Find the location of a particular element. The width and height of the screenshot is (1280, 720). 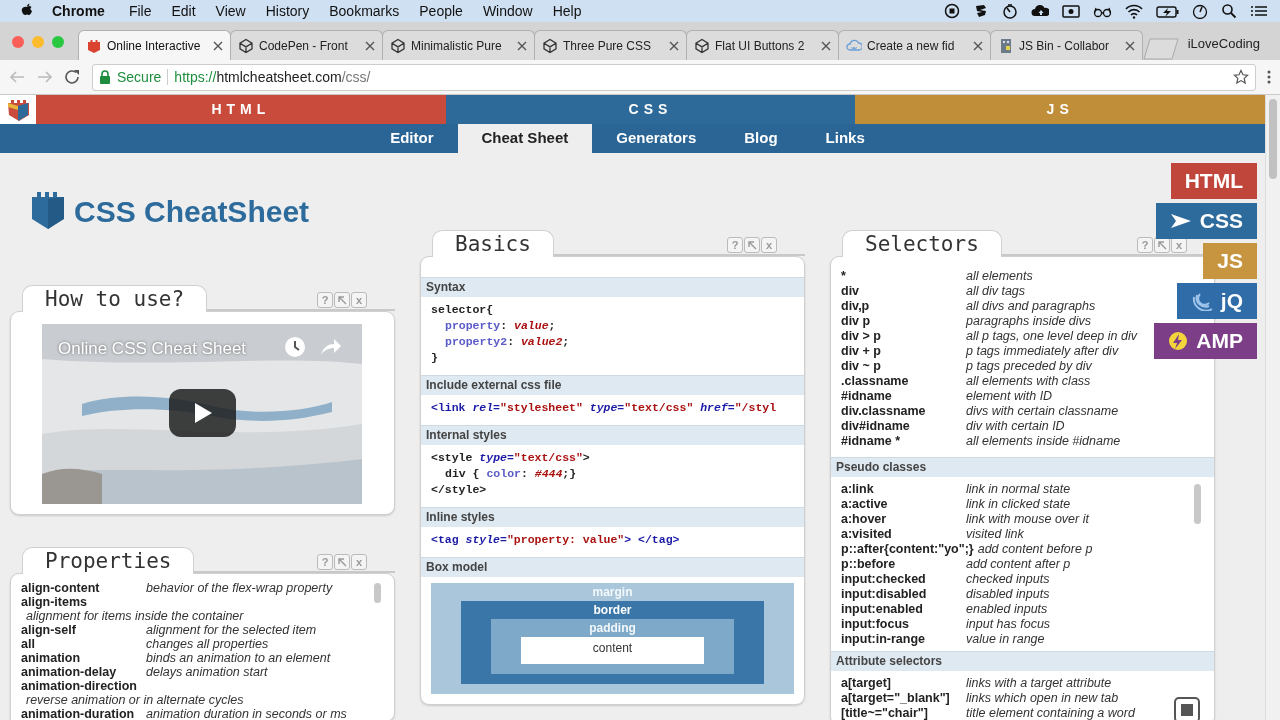

side-button: AMP is located at coordinates (1205, 341).